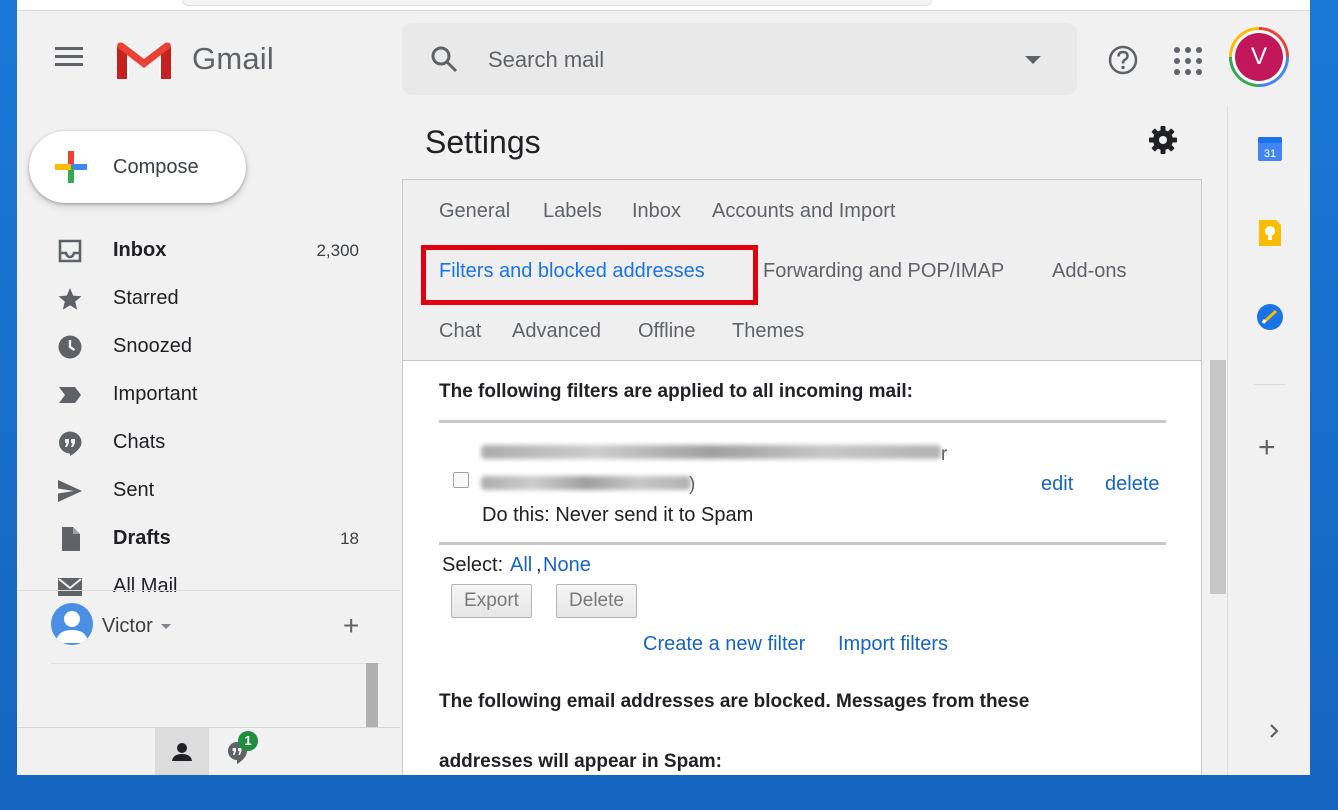 The height and width of the screenshot is (810, 1338). I want to click on tab-advanced: Advanced, so click(556, 331).